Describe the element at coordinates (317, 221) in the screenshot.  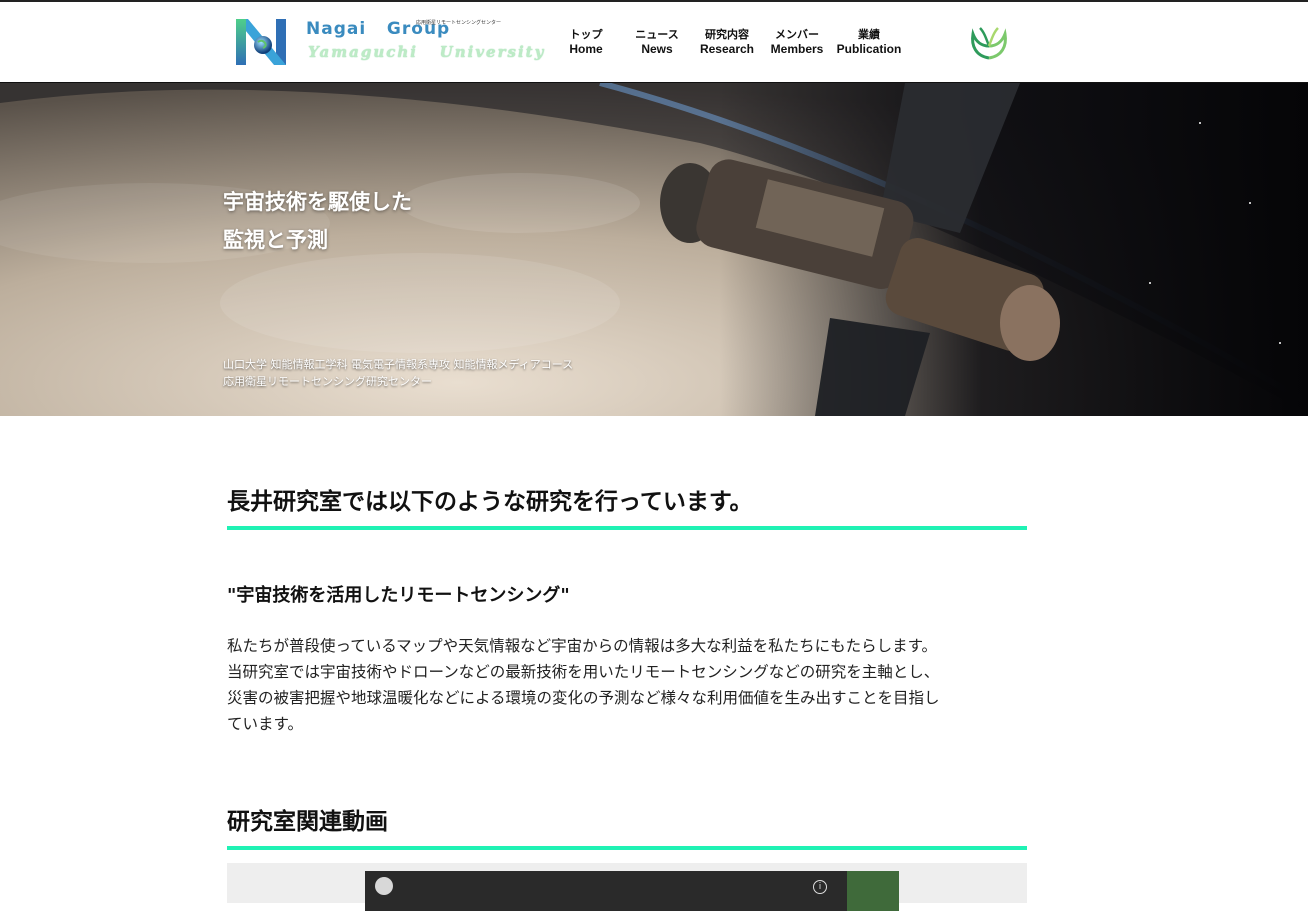
I see `hero-title: 宇宙技術を駆使した 監視と予測` at that location.